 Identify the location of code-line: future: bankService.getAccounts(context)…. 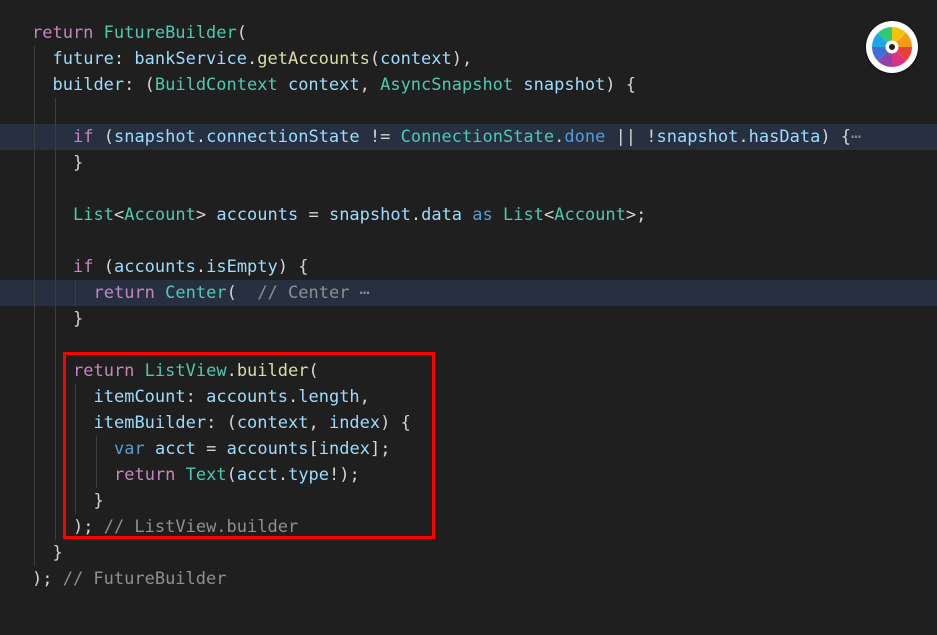
(468, 59).